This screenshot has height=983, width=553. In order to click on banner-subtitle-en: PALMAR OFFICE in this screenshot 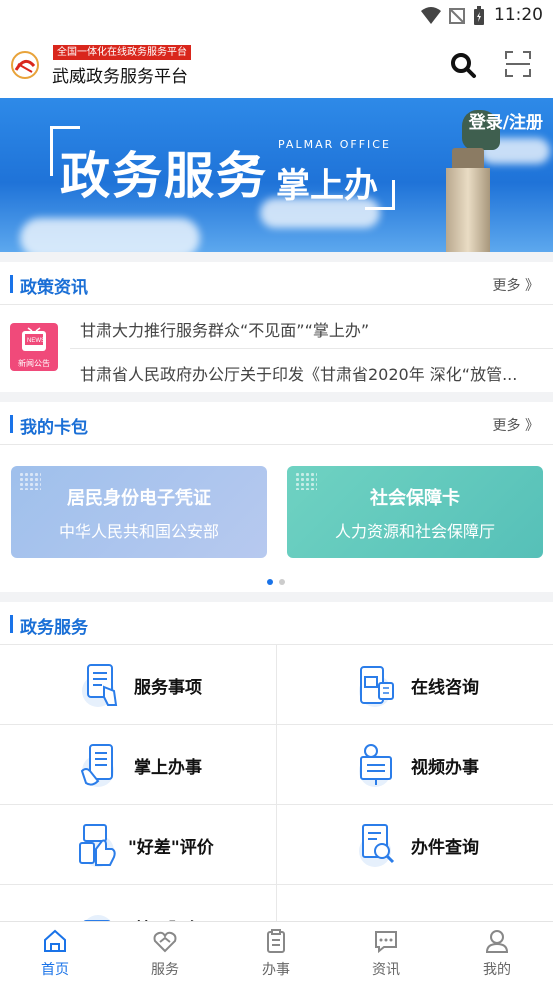, I will do `click(334, 144)`.